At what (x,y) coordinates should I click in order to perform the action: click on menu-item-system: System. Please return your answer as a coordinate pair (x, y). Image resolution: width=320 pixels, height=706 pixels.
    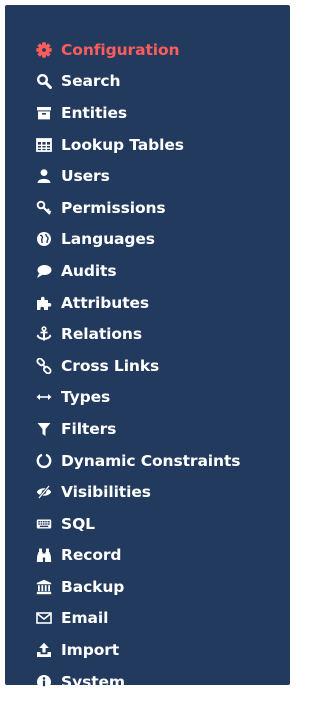
    Looking at the image, I should click on (162, 682).